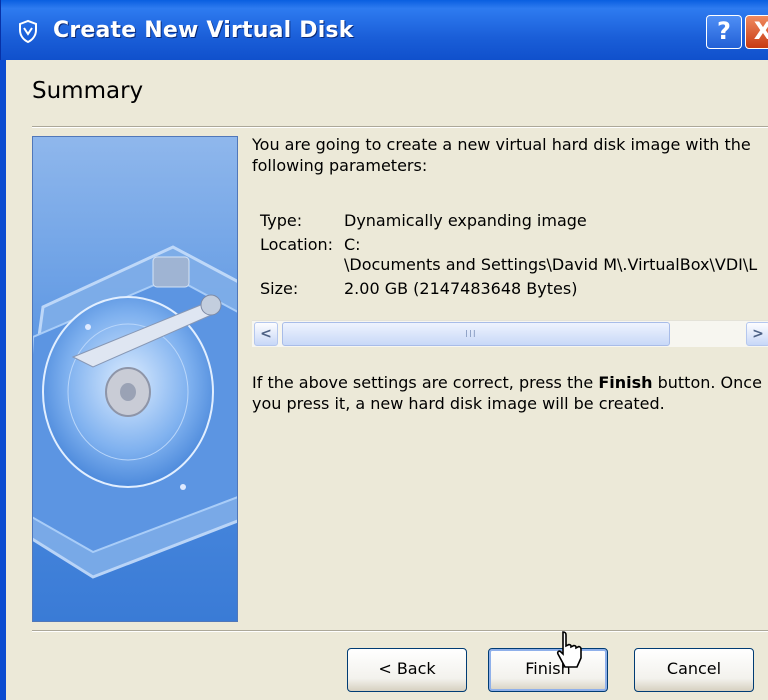 This screenshot has width=768, height=700. I want to click on param-value: 2.00 GB (2147483648 Bytes), so click(461, 288).